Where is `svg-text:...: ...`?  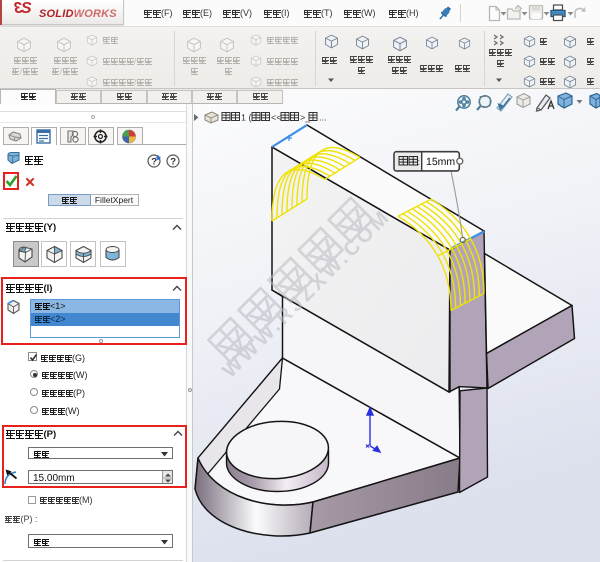
svg-text:...: ... is located at coordinates (323, 118).